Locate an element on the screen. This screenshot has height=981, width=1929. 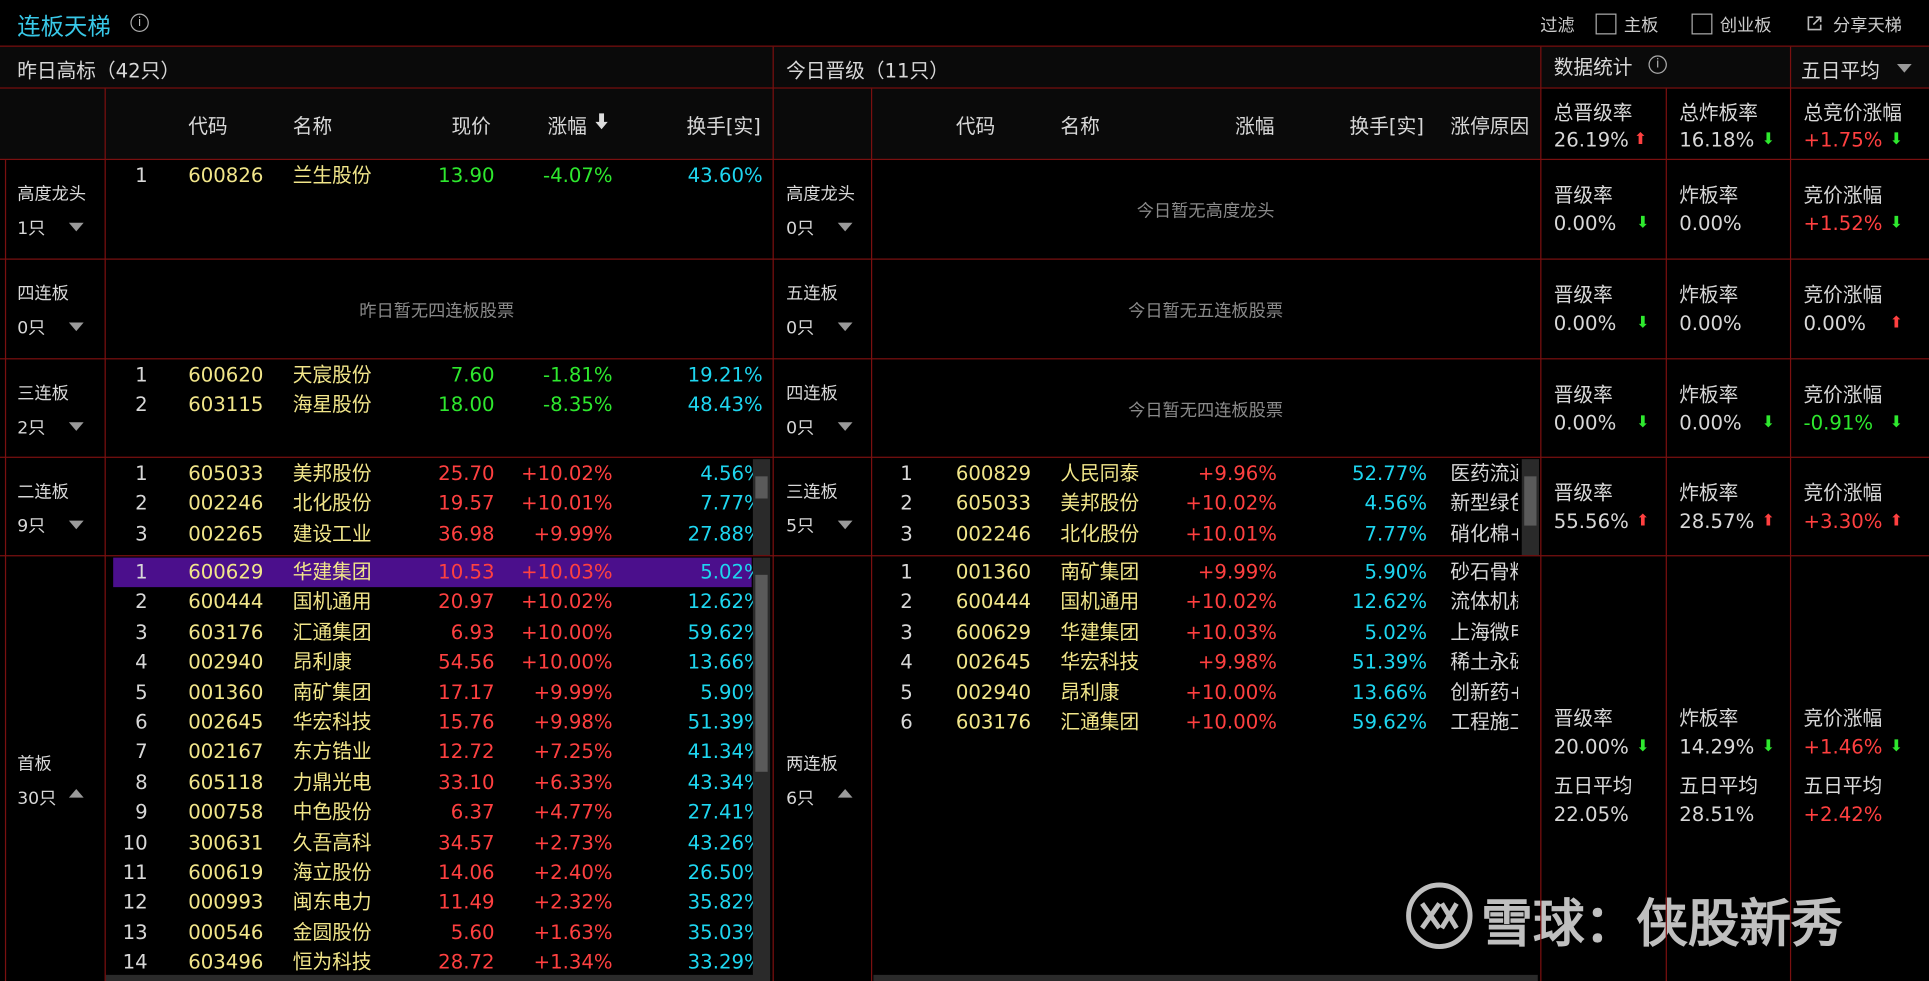
table-row: 6 002645 华宏科技 15.76 +9.98% 51.39% is located at coordinates (438, 723).